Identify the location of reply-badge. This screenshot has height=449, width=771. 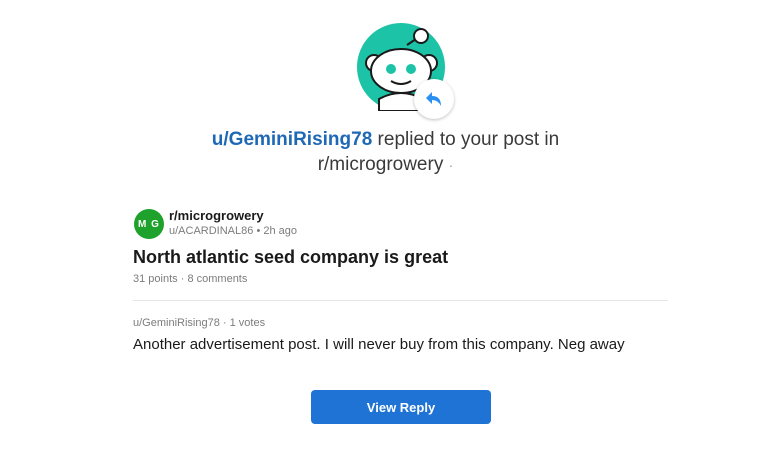
(434, 99).